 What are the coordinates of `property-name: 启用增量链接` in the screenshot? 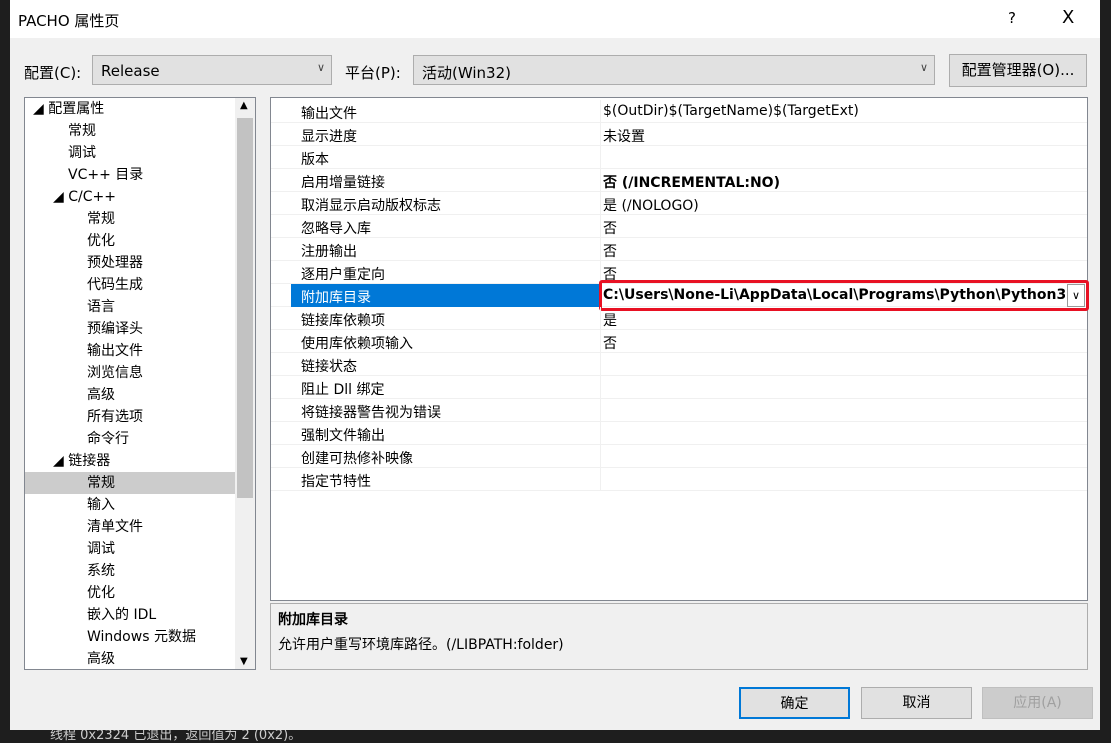 It's located at (343, 183).